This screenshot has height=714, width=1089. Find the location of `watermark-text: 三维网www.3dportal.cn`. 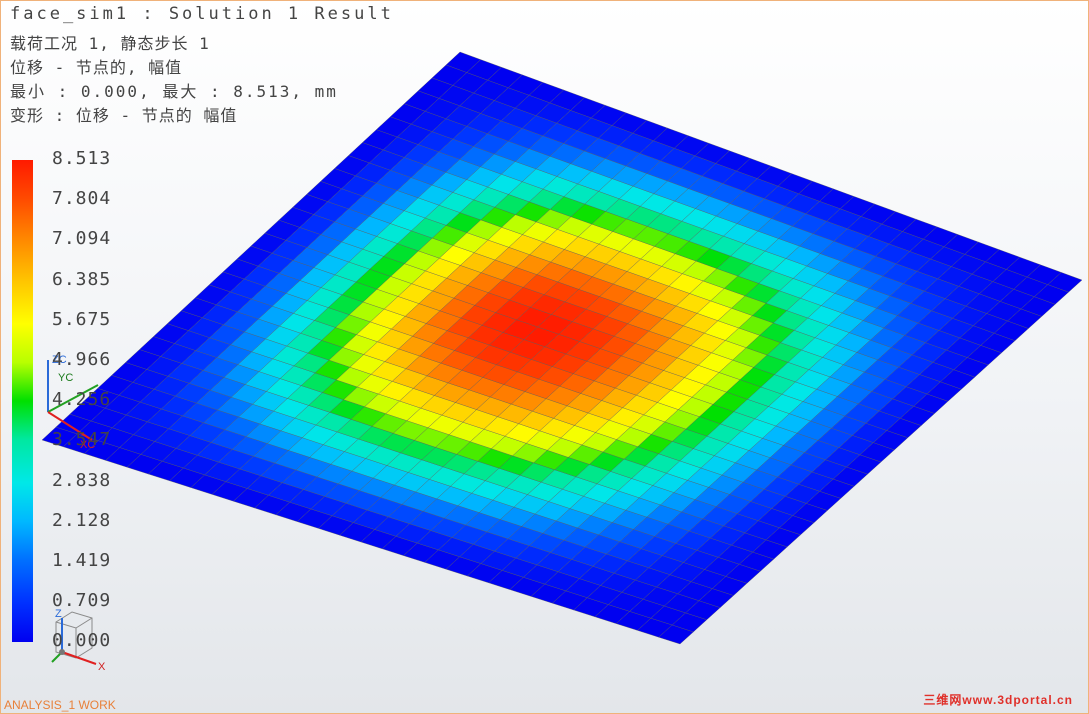

watermark-text: 三维网www.3dportal.cn is located at coordinates (998, 700).